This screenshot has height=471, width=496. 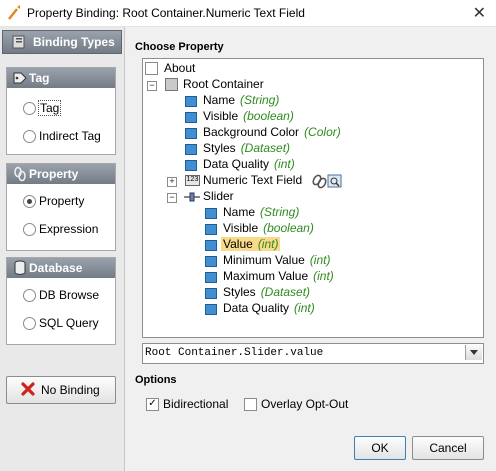 I want to click on radio-expression-label: Expression, so click(x=69, y=229).